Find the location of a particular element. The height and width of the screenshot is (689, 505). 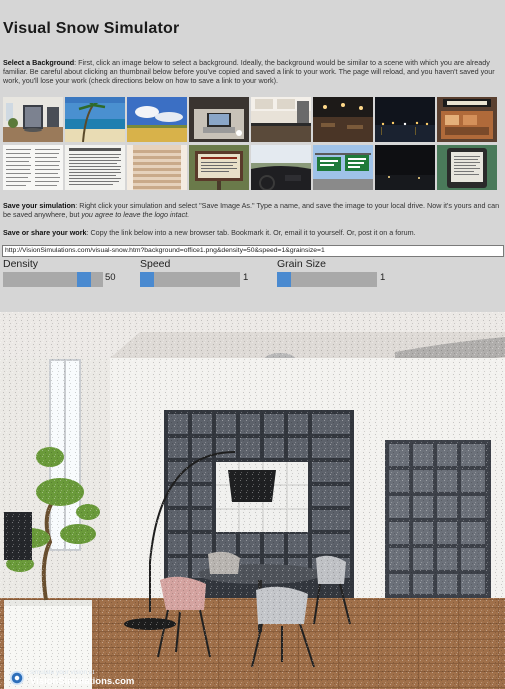

grain-size-value: 1 is located at coordinates (383, 277).